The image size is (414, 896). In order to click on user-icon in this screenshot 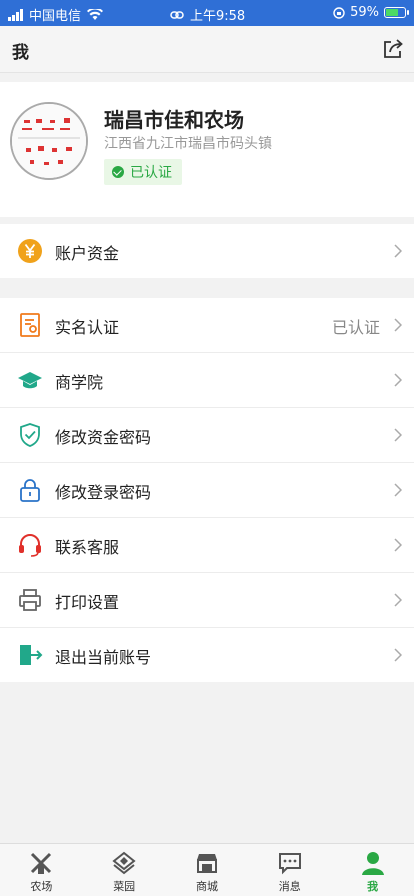, I will do `click(372, 863)`.